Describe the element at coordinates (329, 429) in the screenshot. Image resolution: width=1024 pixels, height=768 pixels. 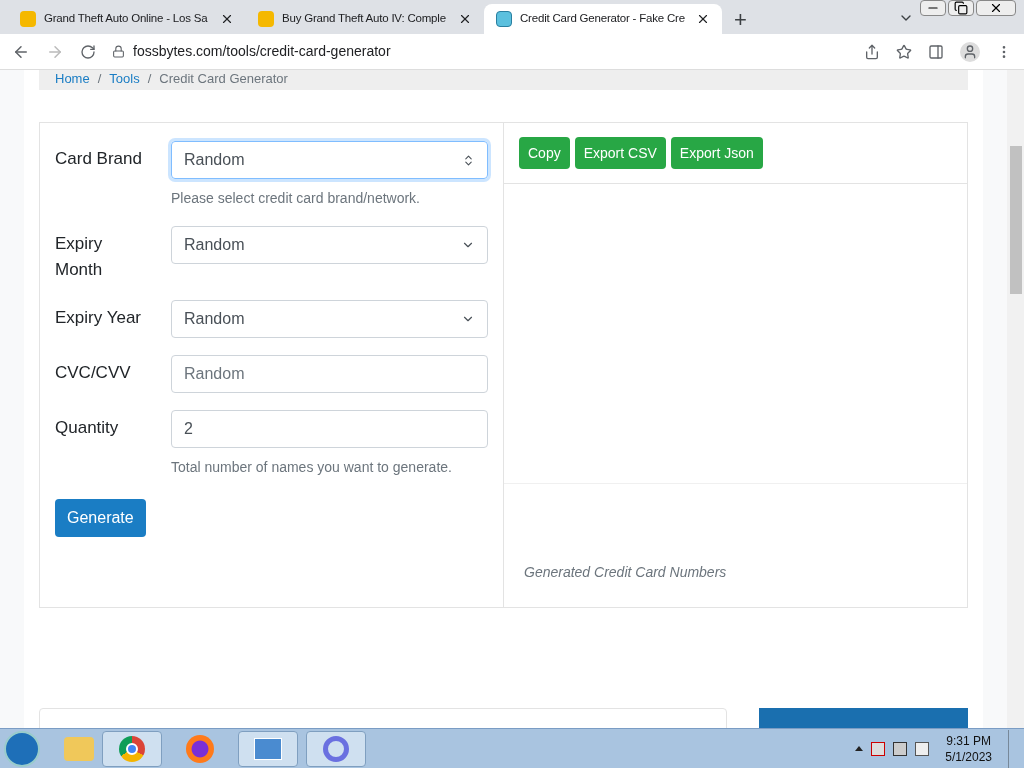
I see `input-field: 2` at that location.